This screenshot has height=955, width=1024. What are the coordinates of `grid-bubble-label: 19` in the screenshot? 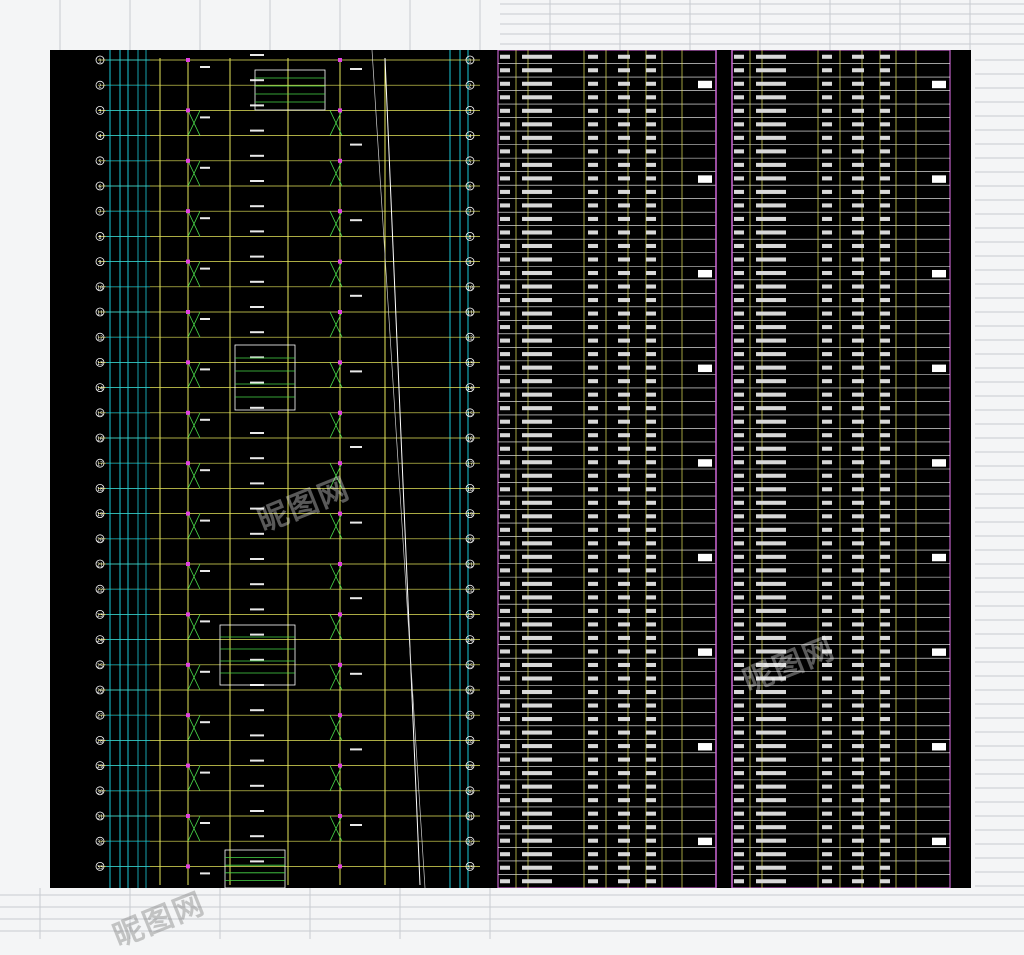 It's located at (100, 515).